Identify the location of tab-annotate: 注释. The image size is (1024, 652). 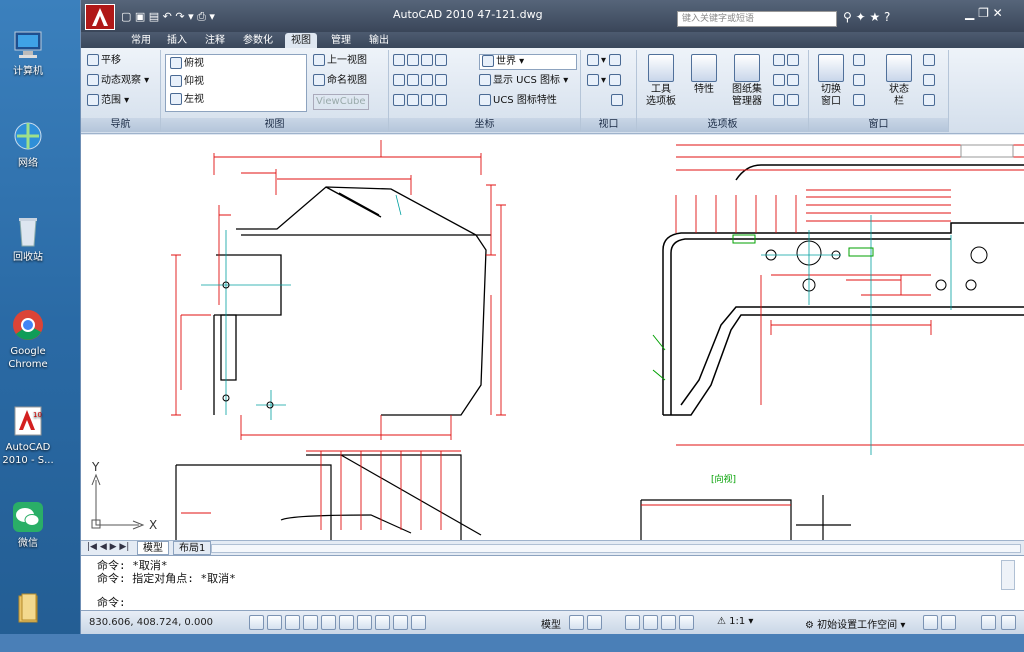
(215, 40).